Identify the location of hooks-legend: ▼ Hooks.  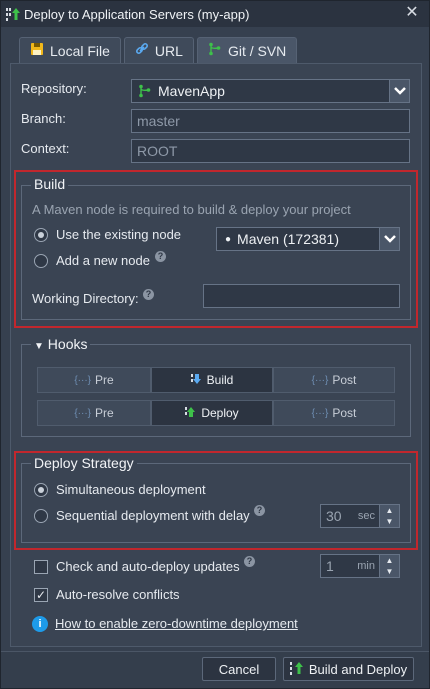
(61, 344).